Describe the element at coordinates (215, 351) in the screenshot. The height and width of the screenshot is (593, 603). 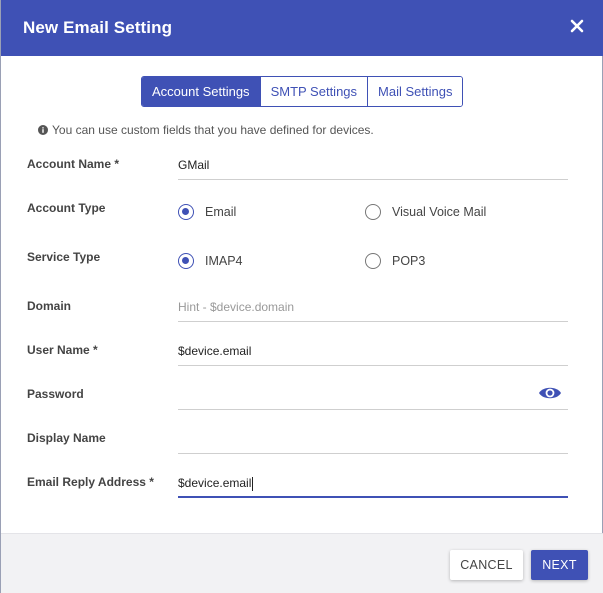
I see `user-name-value: $device.email` at that location.